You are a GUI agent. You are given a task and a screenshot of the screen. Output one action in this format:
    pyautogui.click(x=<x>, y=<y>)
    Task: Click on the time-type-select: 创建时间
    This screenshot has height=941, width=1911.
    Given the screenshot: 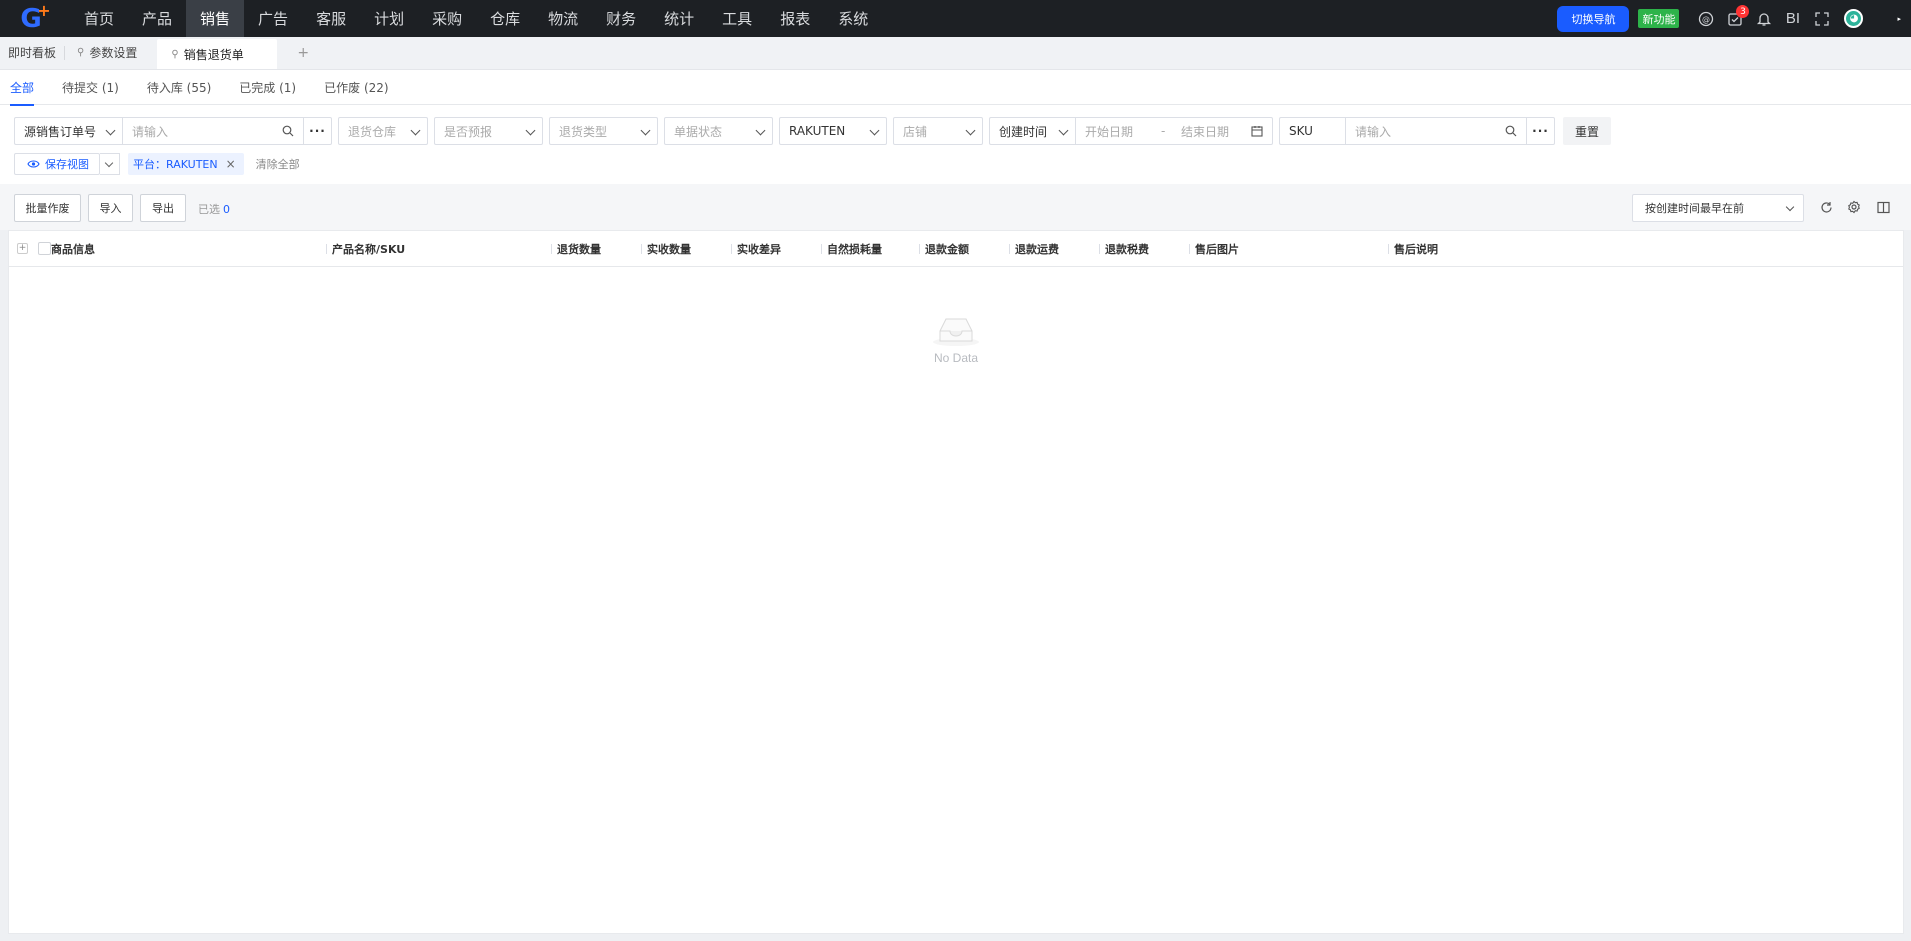 What is the action you would take?
    pyautogui.click(x=1032, y=131)
    